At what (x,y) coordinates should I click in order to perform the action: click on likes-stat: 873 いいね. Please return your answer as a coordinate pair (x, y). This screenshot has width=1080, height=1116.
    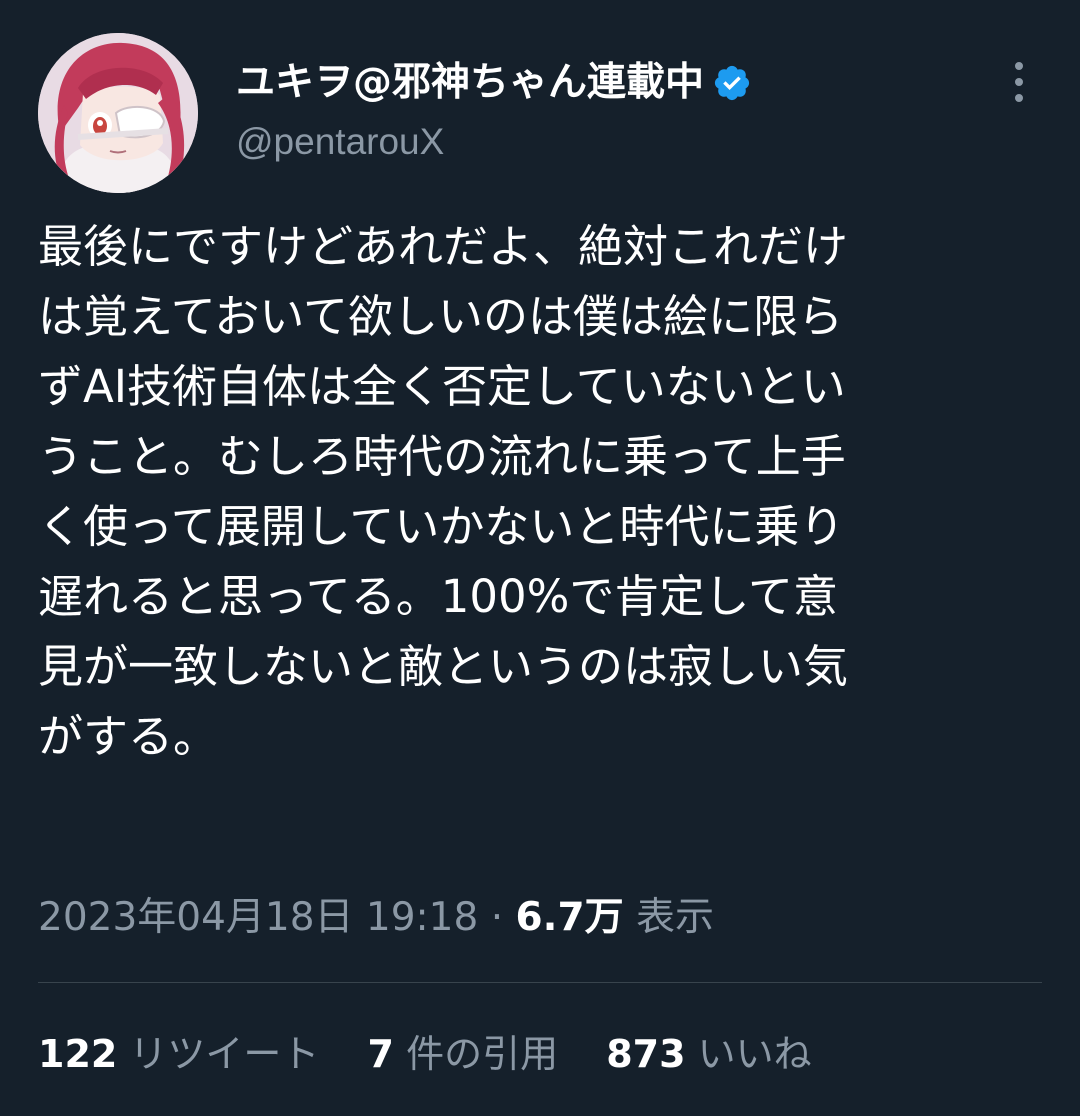
    Looking at the image, I should click on (708, 1054).